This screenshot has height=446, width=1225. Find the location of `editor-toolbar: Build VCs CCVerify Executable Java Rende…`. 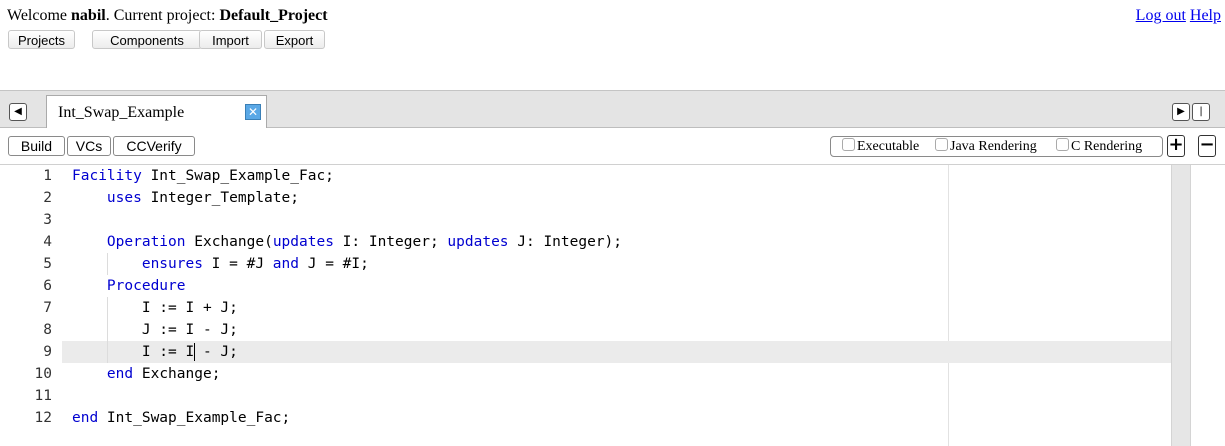

editor-toolbar: Build VCs CCVerify Executable Java Rende… is located at coordinates (612, 146).